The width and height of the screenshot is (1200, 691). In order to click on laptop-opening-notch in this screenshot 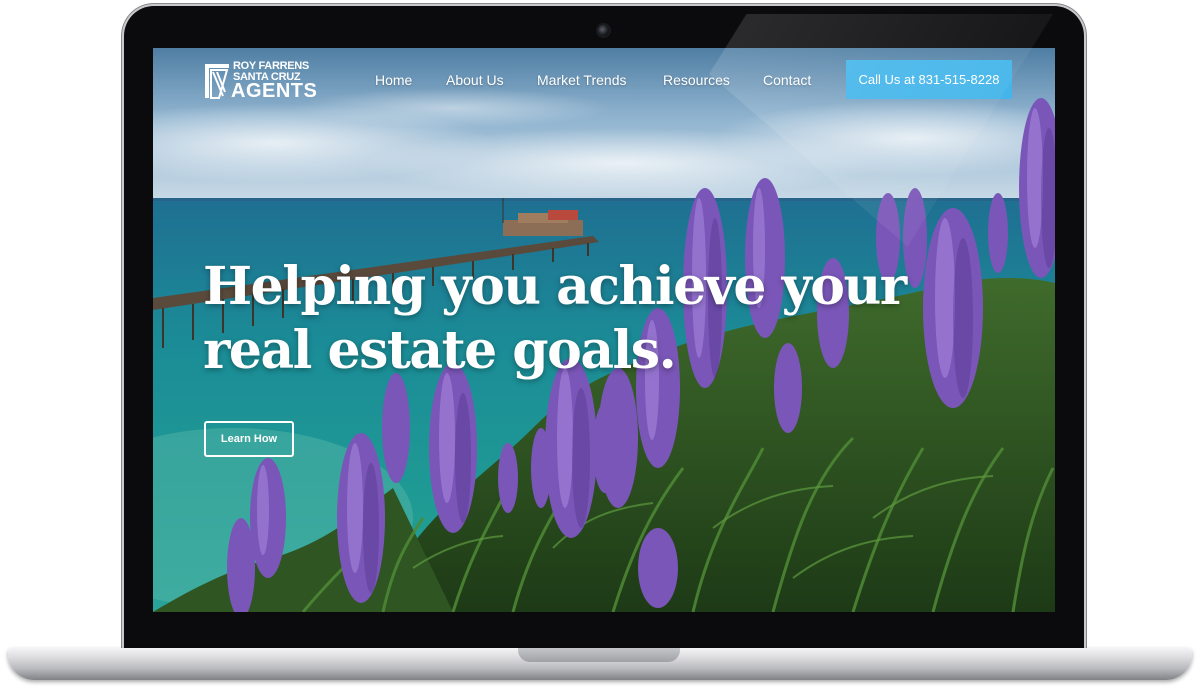, I will do `click(599, 655)`.